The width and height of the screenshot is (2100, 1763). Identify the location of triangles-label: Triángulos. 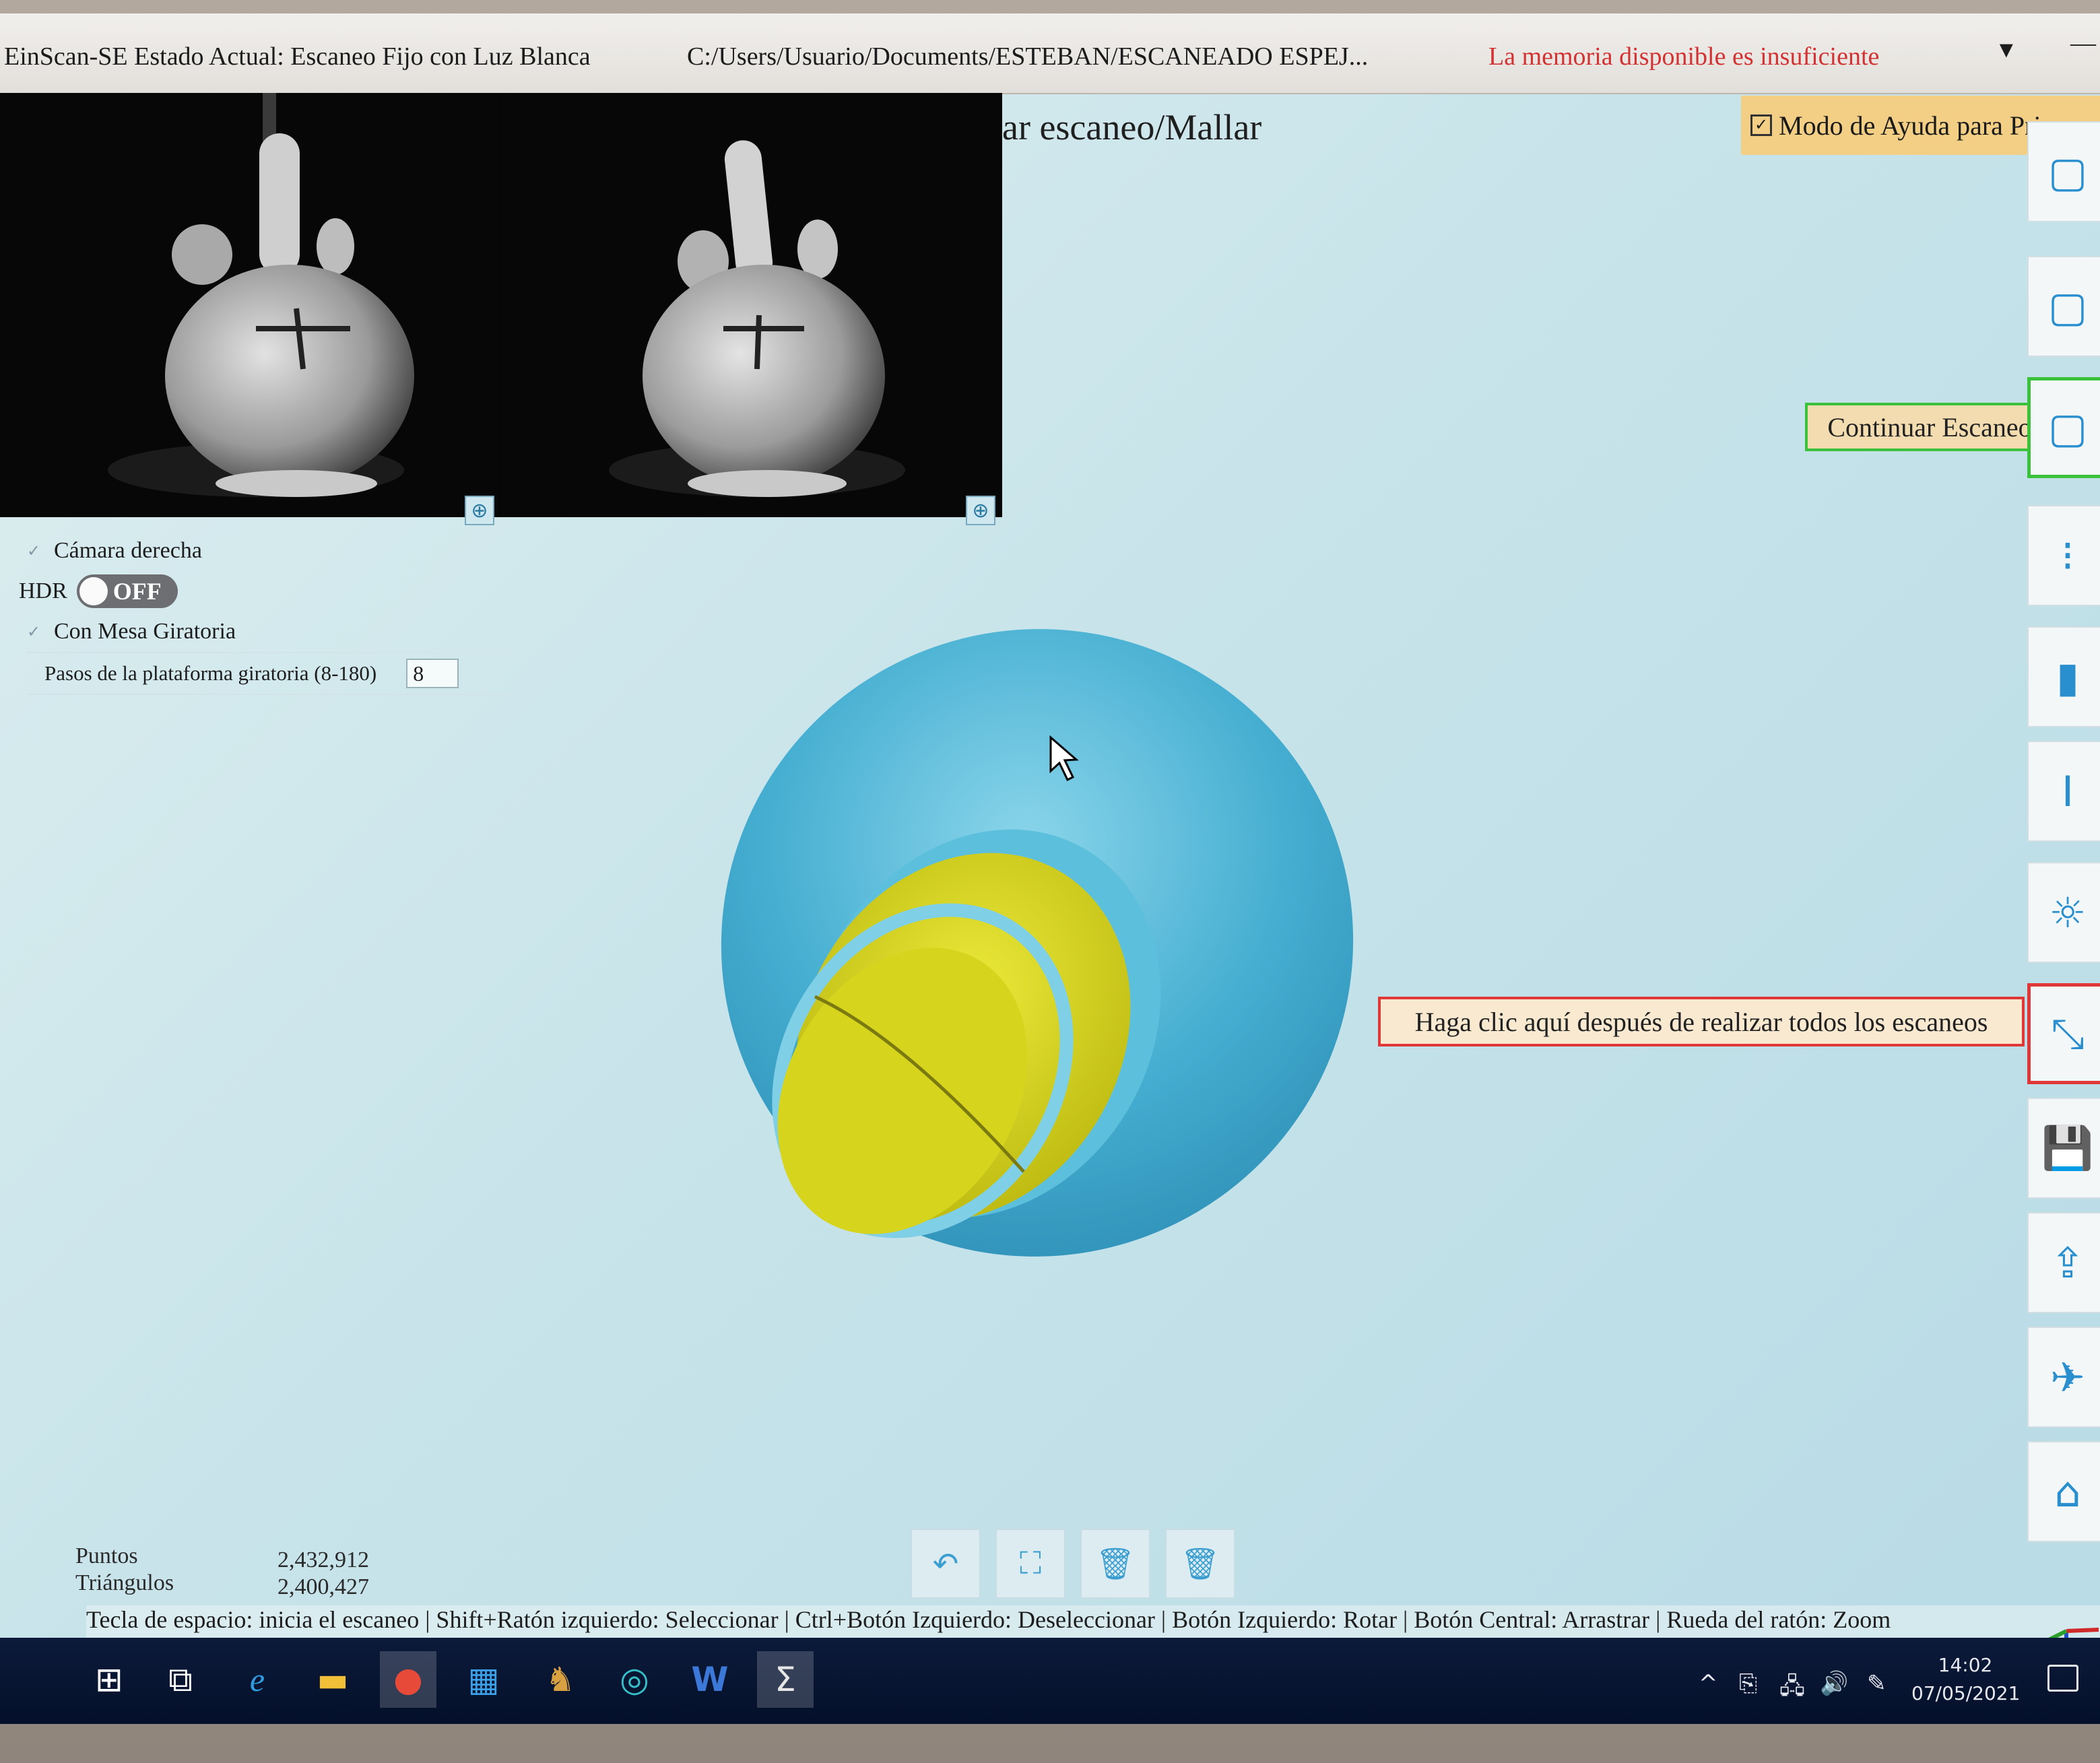
(124, 1582).